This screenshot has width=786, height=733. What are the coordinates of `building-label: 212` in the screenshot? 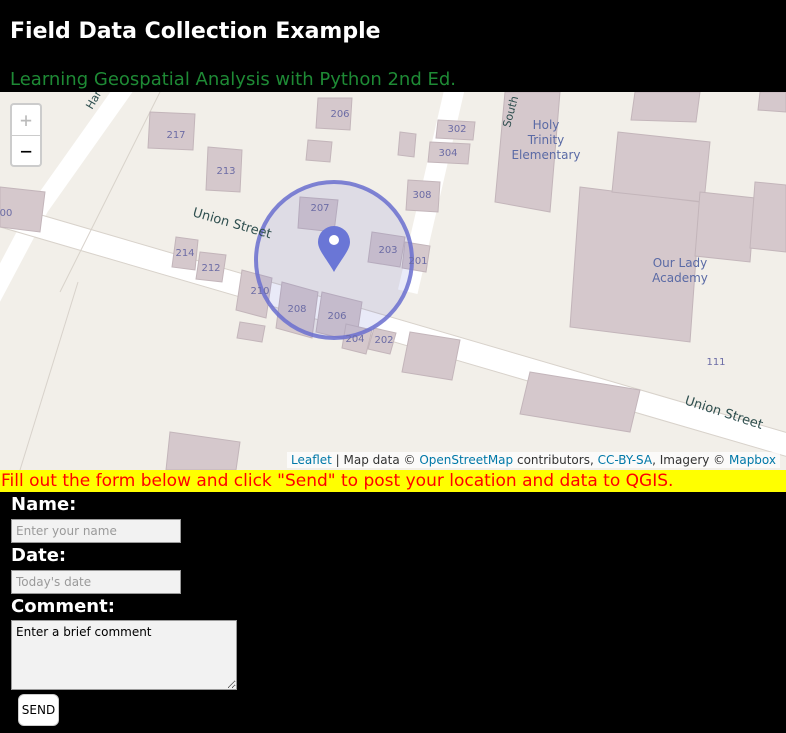 It's located at (210, 268).